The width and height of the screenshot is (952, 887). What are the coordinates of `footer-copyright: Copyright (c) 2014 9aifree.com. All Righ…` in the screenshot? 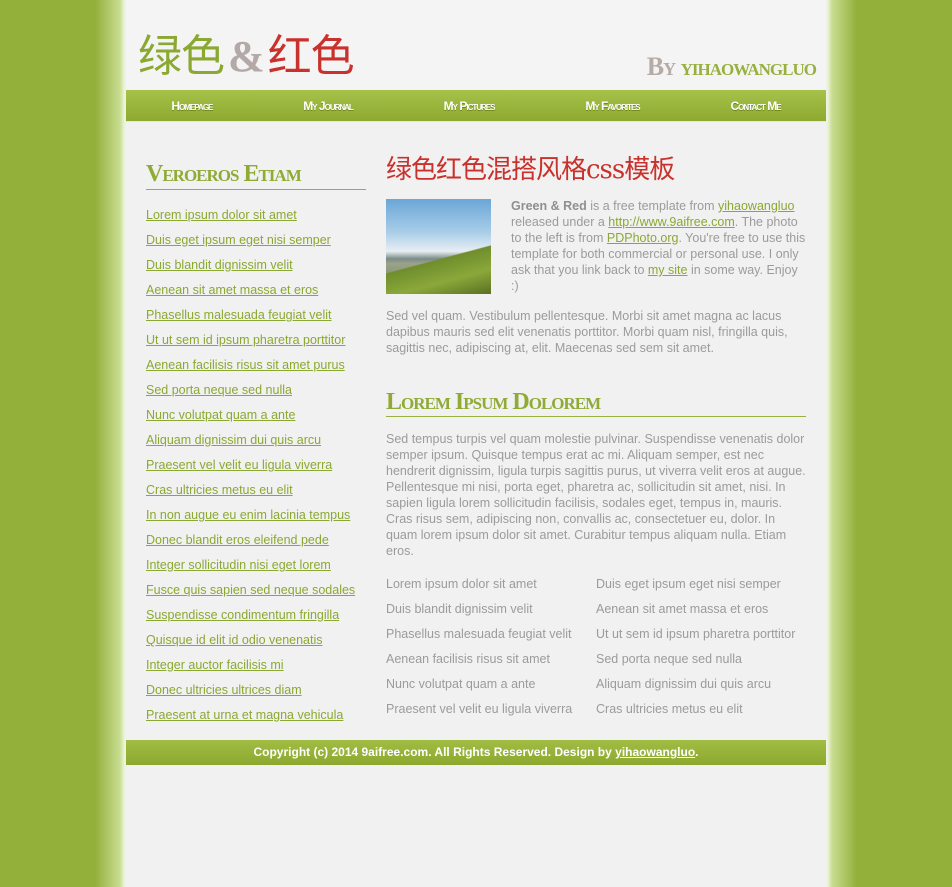 It's located at (434, 752).